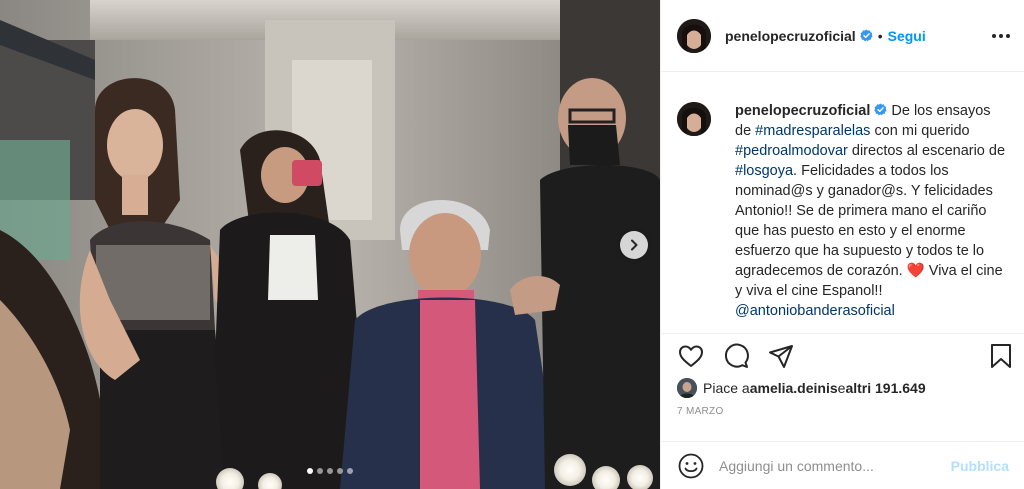 This screenshot has width=1024, height=489. Describe the element at coordinates (812, 131) in the screenshot. I see `hashtag-link: #madresparalelas` at that location.